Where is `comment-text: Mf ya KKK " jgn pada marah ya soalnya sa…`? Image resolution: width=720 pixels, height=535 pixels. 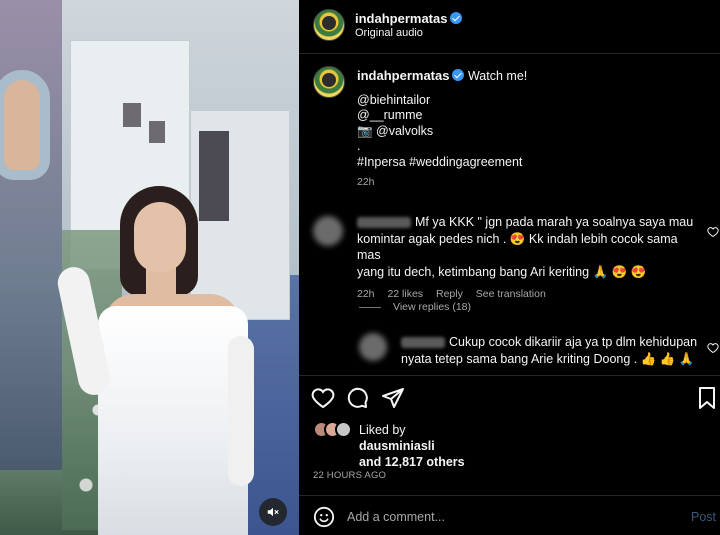
comment-text: Mf ya KKK " jgn pada marah ya soalnya sa… is located at coordinates (554, 222).